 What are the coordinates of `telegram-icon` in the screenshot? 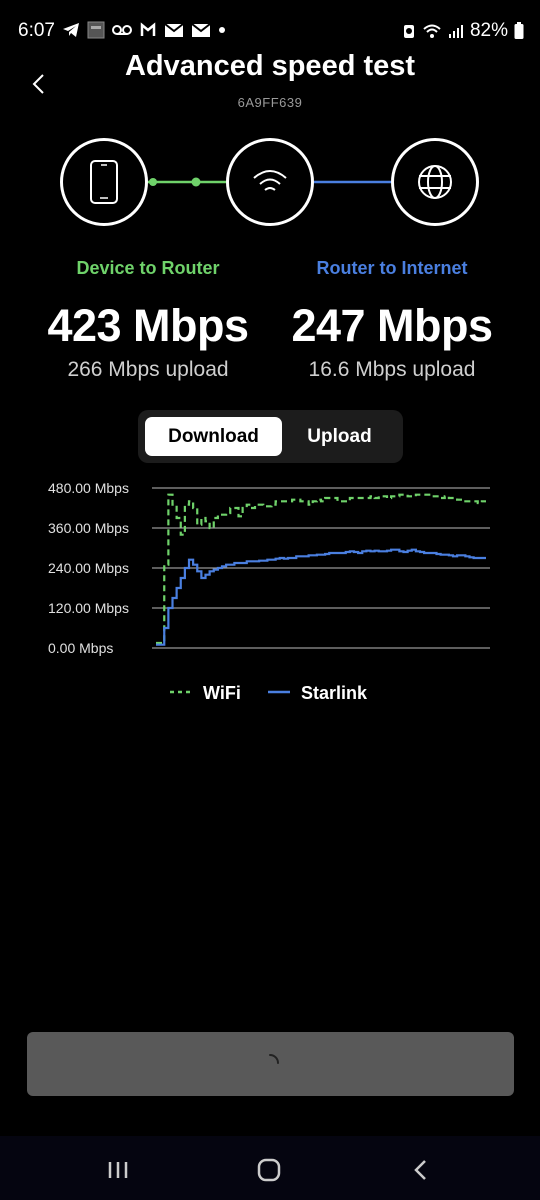 It's located at (71, 30).